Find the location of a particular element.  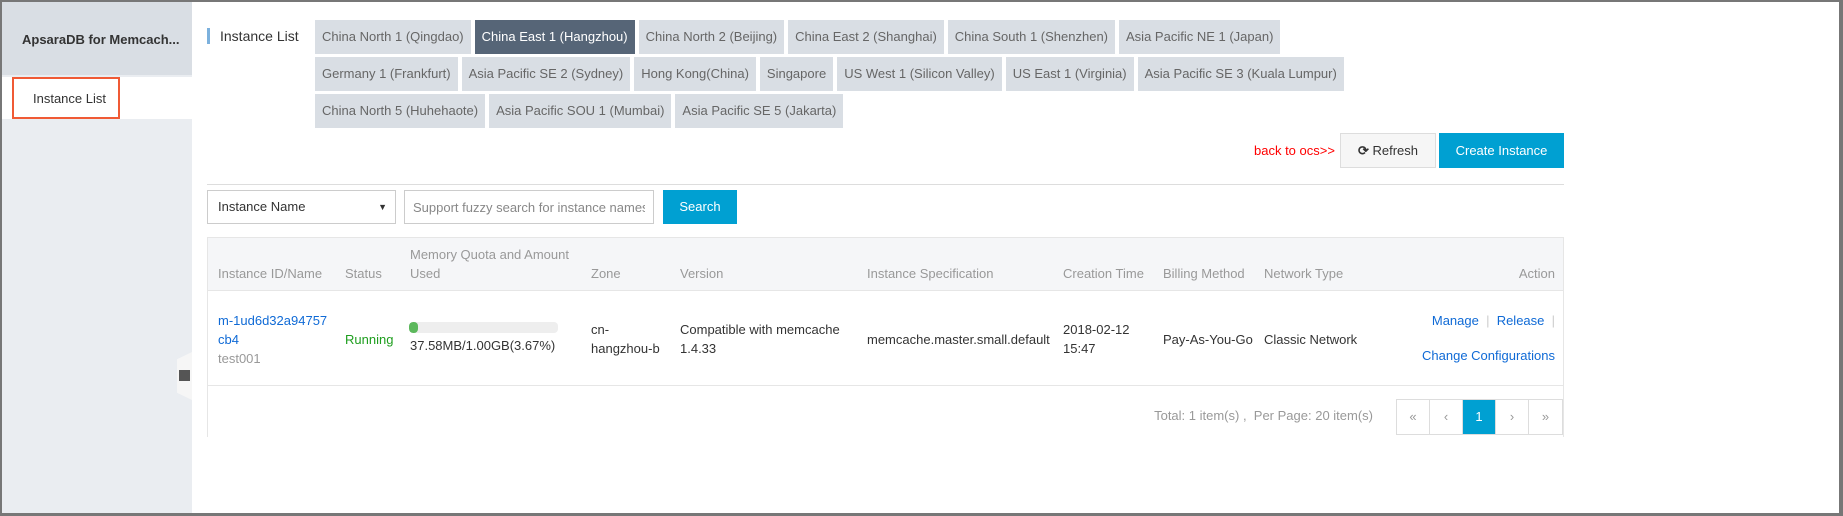

region-tab: Germany 1 (Frankfurt) is located at coordinates (386, 74).